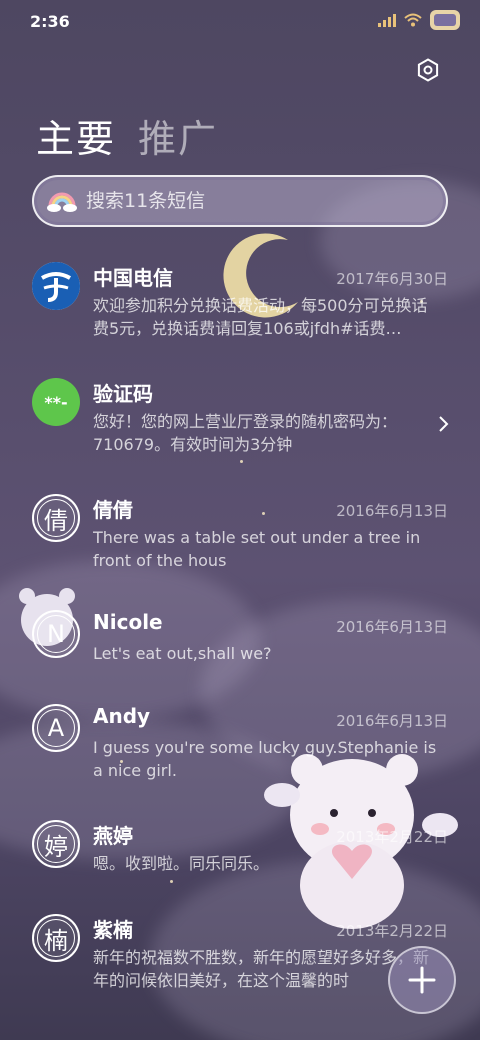 The width and height of the screenshot is (480, 1040). What do you see at coordinates (113, 510) in the screenshot?
I see `contact-name: 倩倩` at bounding box center [113, 510].